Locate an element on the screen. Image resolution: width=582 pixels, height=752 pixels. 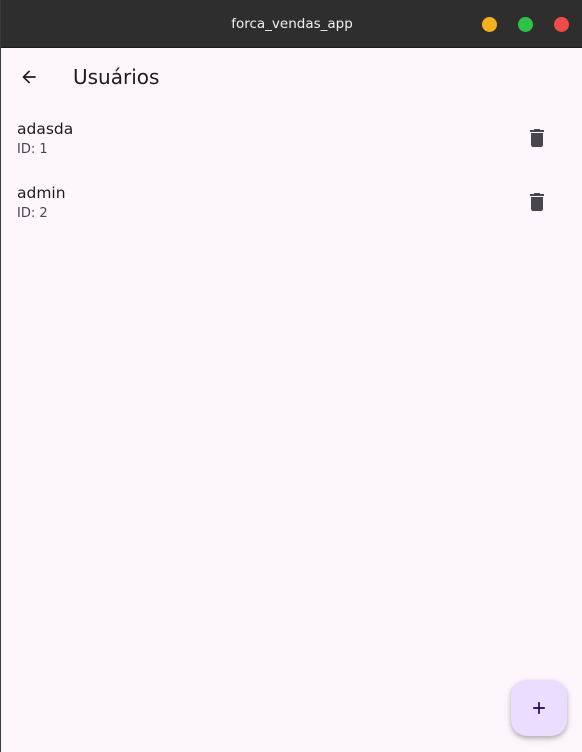
add-icon is located at coordinates (539, 708).